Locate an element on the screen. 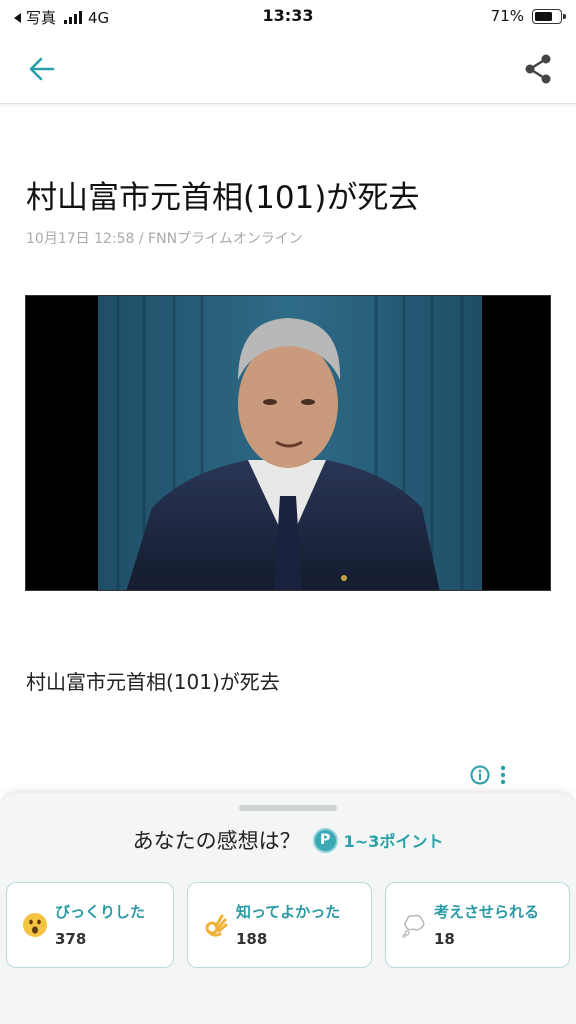 The image size is (576, 1024). sheet-question-row: あなたの感想は？ P 1~3ポイント is located at coordinates (288, 840).